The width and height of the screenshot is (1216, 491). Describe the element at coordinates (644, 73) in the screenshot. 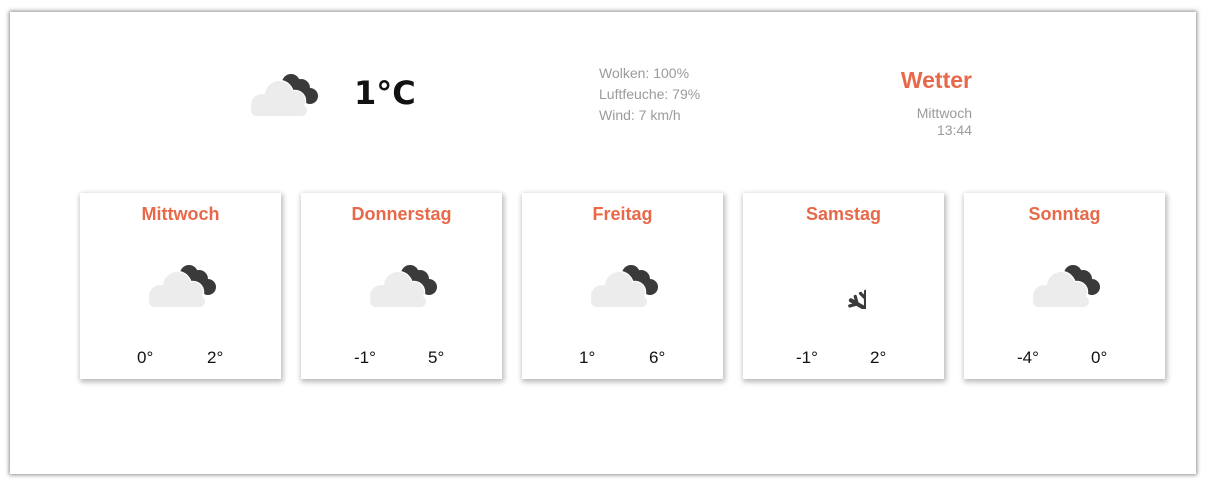

I see `clouds-value: Wolken: 100%` at that location.